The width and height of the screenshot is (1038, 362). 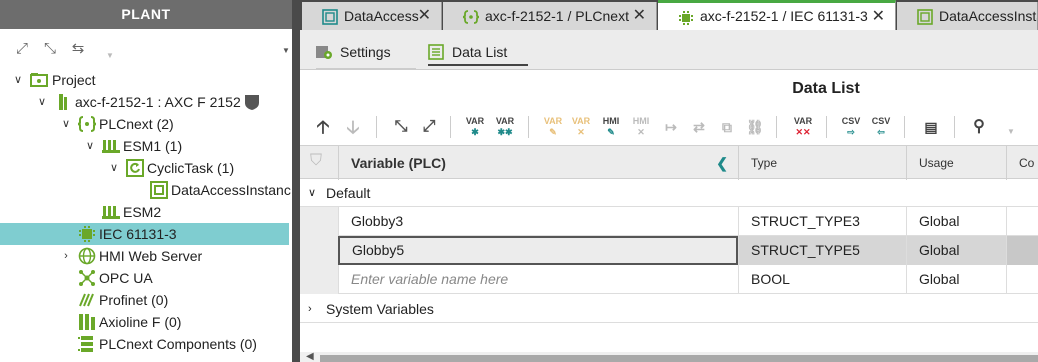 What do you see at coordinates (475, 127) in the screenshot?
I see `add-var-icon: VAR ✱` at bounding box center [475, 127].